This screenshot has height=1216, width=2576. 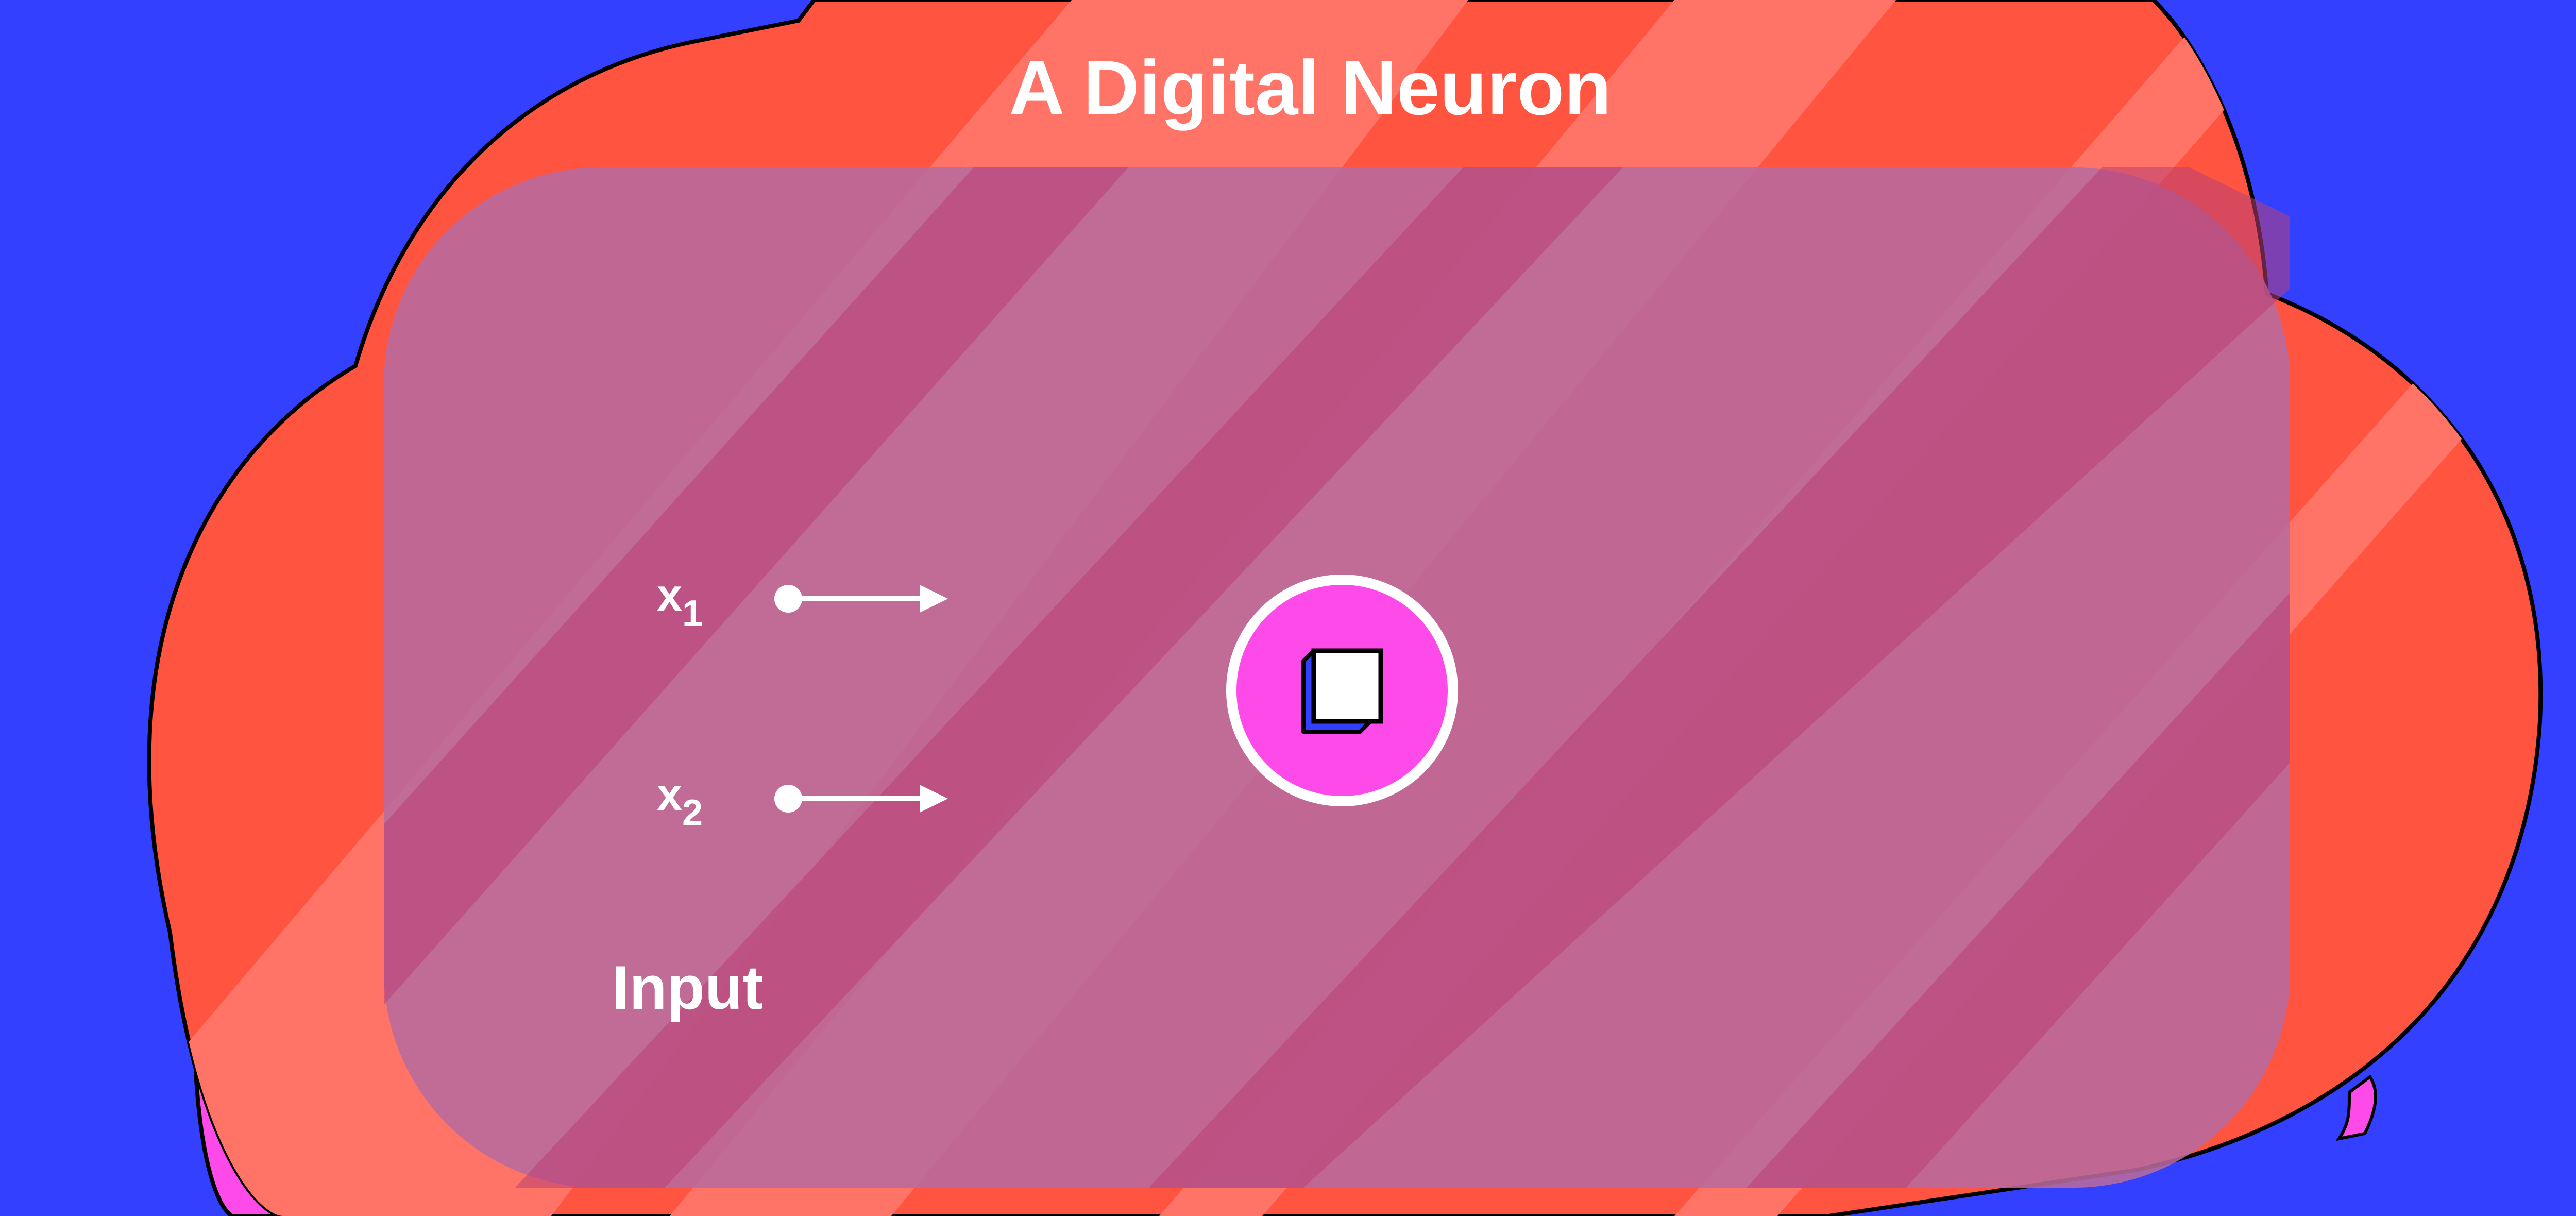 What do you see at coordinates (1347, 686) in the screenshot?
I see `cube-face` at bounding box center [1347, 686].